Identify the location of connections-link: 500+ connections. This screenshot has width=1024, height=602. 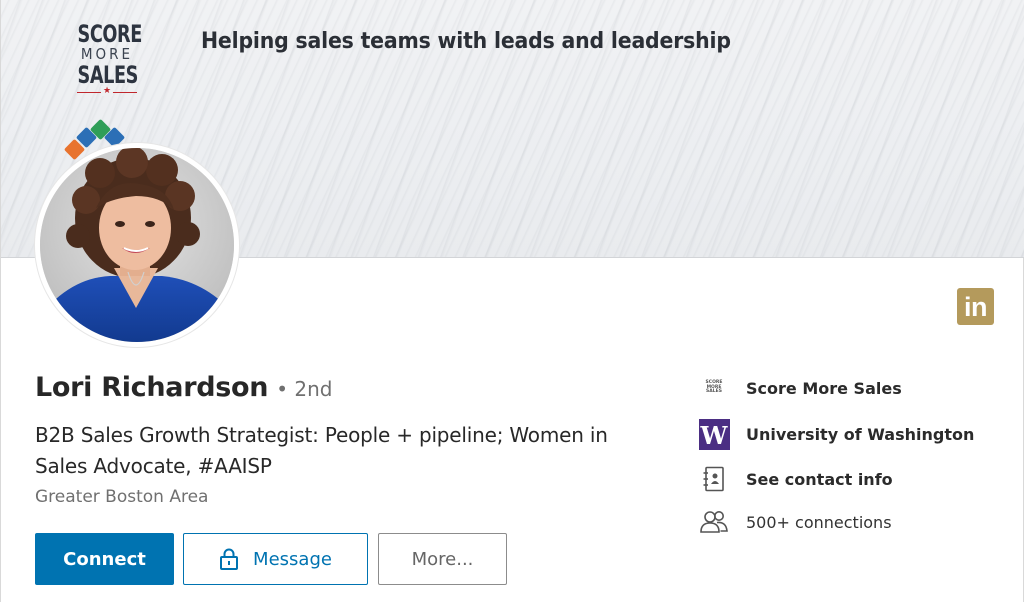
(795, 522).